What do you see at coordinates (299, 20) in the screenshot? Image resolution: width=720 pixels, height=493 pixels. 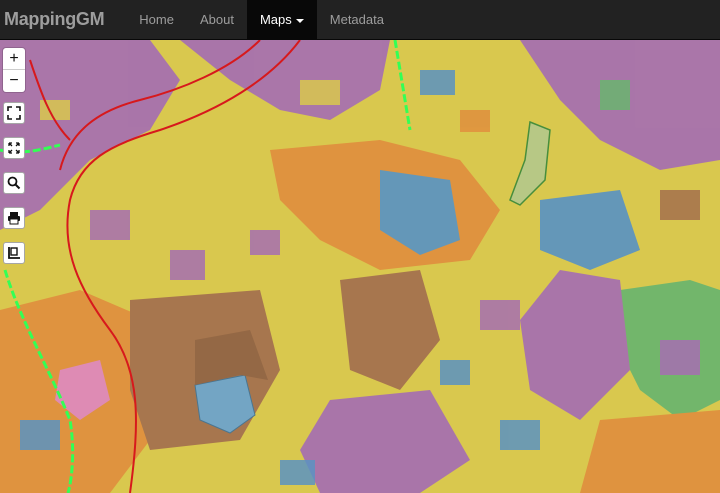 I see `caret-down-icon` at bounding box center [299, 20].